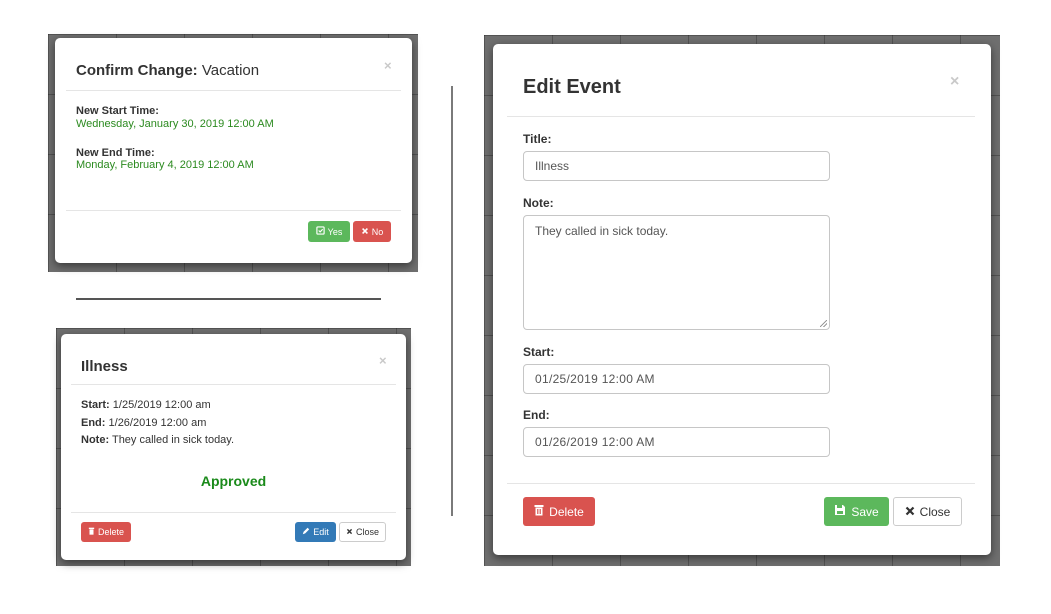 Image resolution: width=1051 pixels, height=614 pixels. I want to click on edit-button: Edit, so click(315, 532).